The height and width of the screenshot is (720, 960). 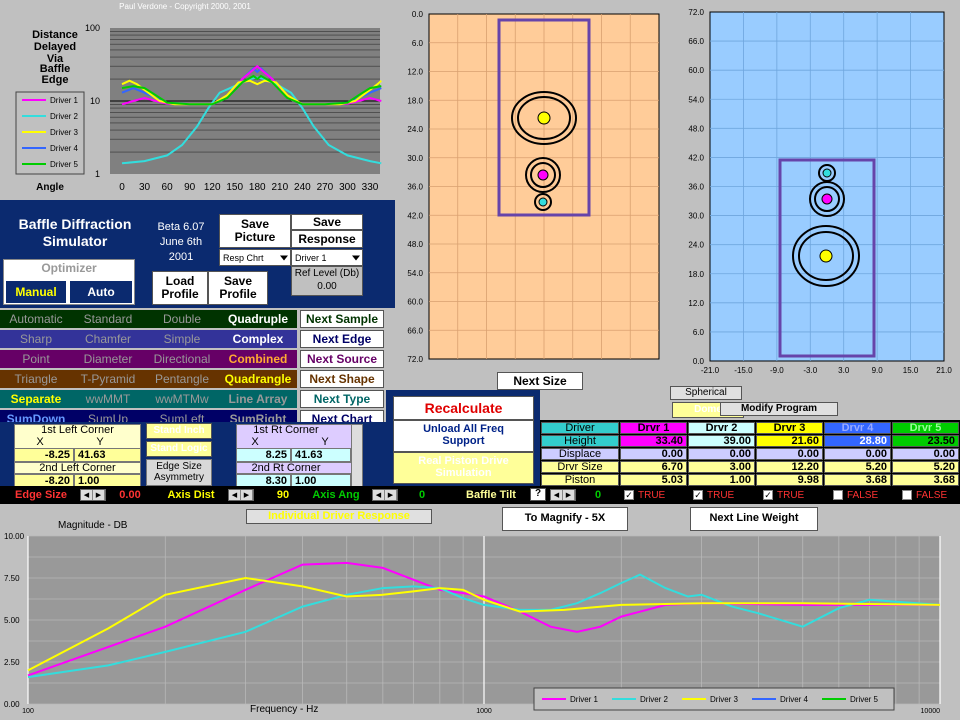 I want to click on option-item: Diameter, so click(x=108, y=359).